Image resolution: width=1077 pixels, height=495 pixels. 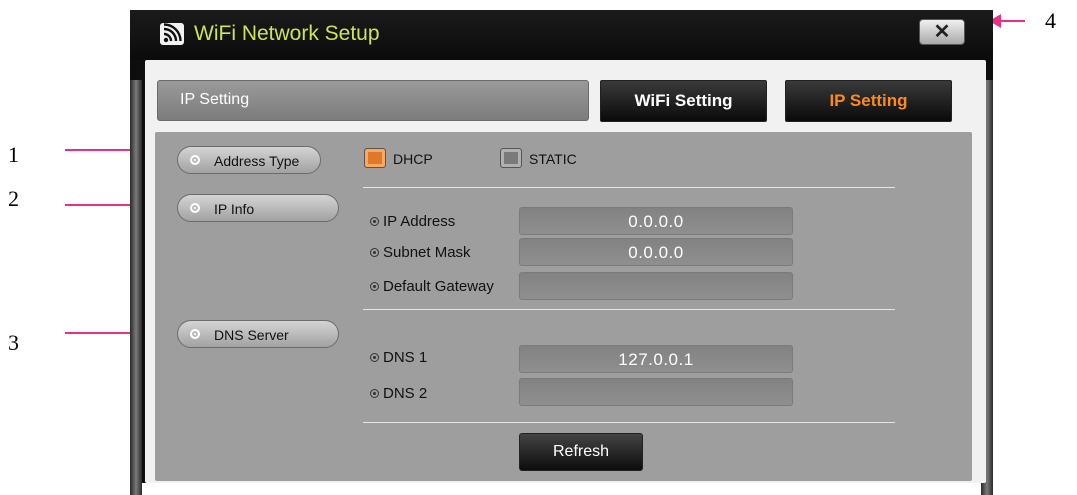 I want to click on dns-2-label: DNS 2, so click(x=398, y=393).